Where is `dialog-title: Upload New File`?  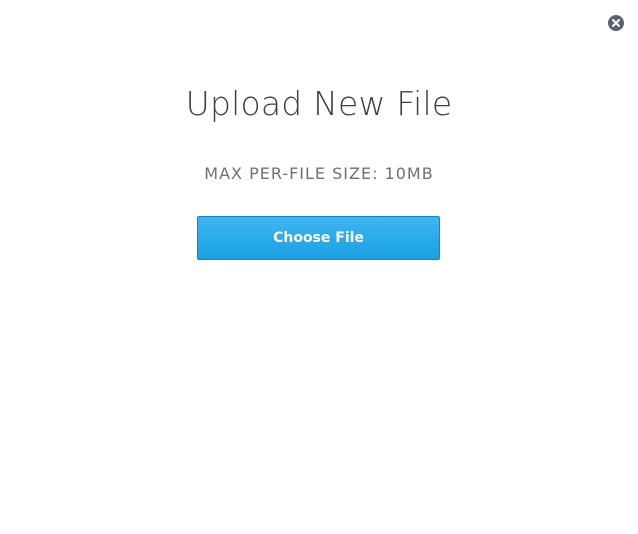
dialog-title: Upload New File is located at coordinates (319, 103).